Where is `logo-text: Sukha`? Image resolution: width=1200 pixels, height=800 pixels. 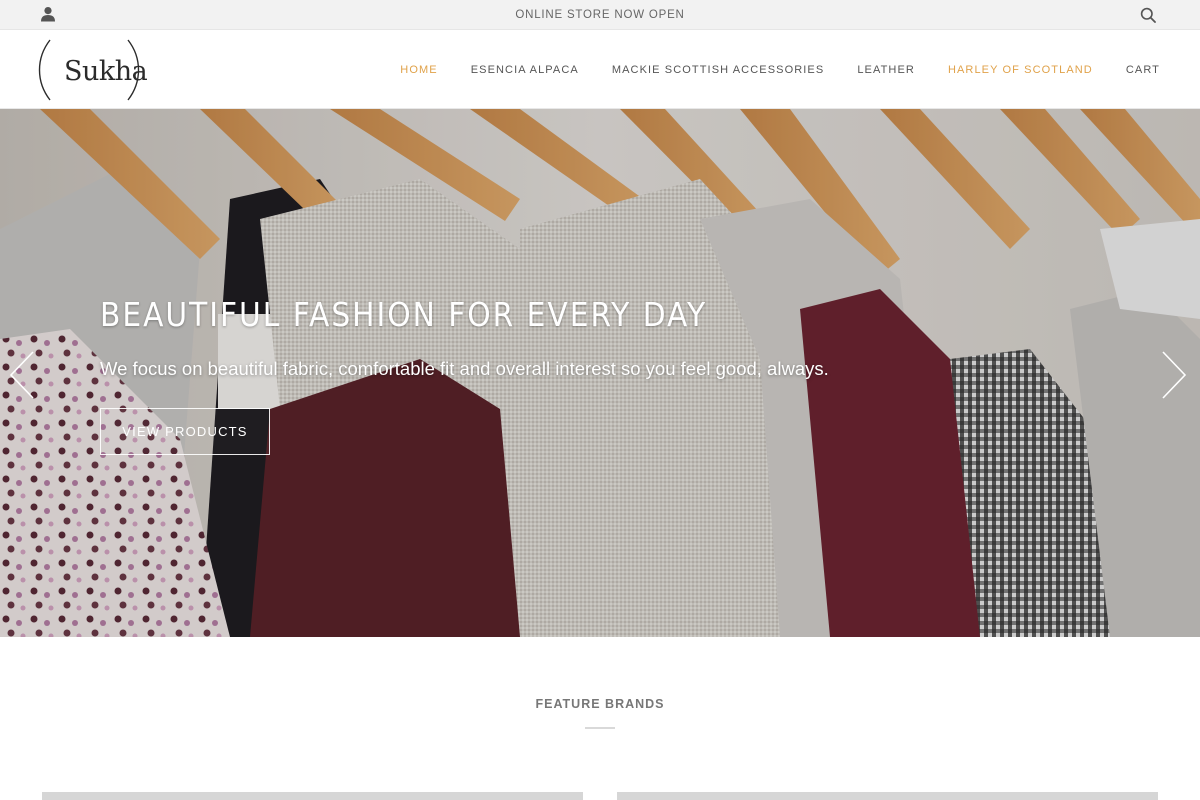 logo-text: Sukha is located at coordinates (106, 71).